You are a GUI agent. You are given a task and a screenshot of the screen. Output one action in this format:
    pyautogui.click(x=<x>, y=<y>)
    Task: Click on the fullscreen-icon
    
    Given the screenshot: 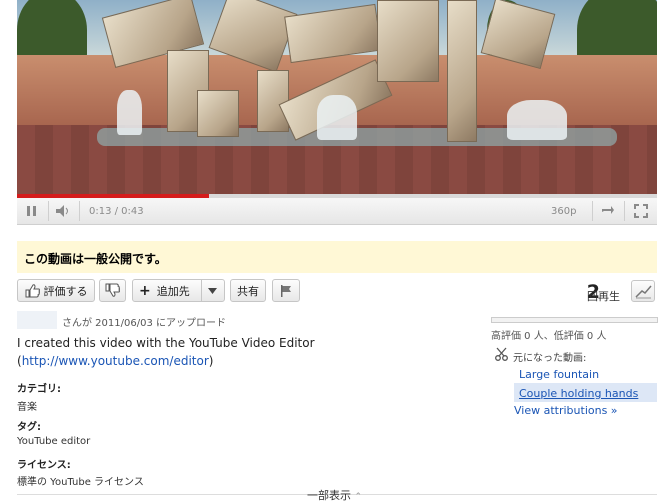 What is the action you would take?
    pyautogui.click(x=641, y=211)
    